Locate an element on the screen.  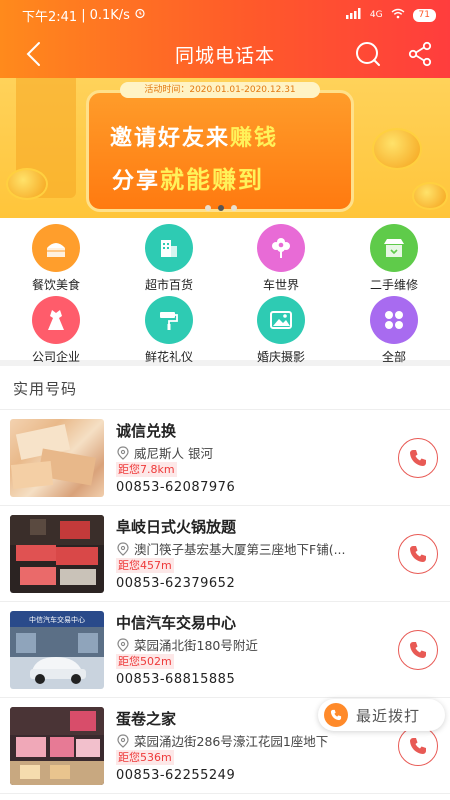
status-left: 下午2:41 | 0.1K/s is located at coordinates (84, 15).